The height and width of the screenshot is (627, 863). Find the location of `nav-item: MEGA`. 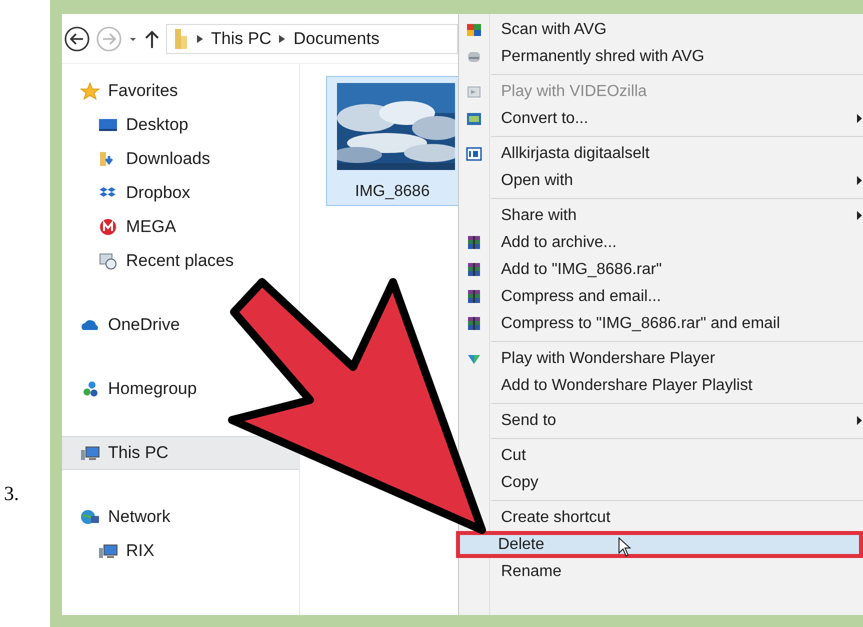

nav-item: MEGA is located at coordinates (123, 227).